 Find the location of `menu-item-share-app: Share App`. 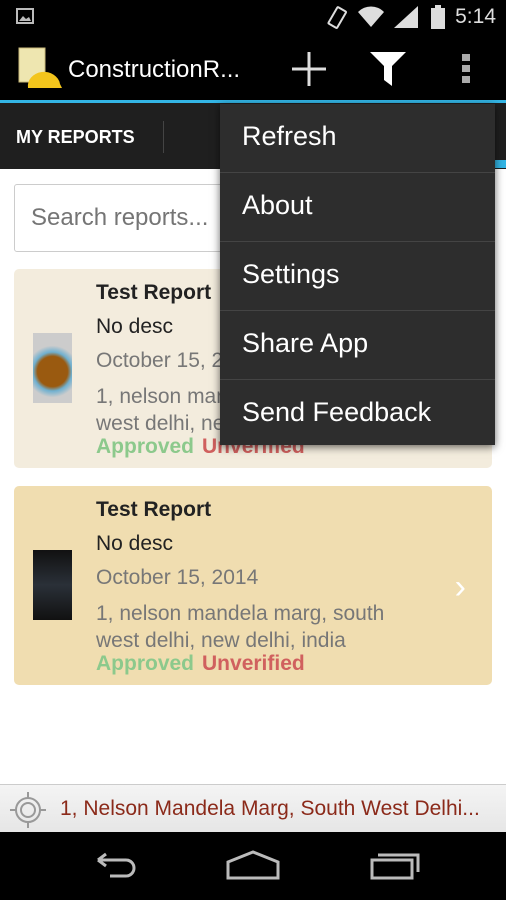

menu-item-share-app: Share App is located at coordinates (357, 345).